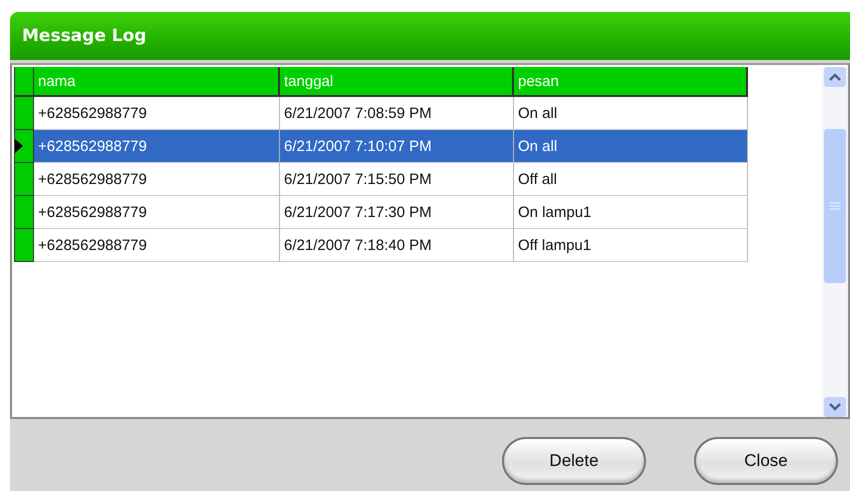  Describe the element at coordinates (397, 179) in the screenshot. I see `table-cell: 6/21/2007 7:15:50 PM` at that location.